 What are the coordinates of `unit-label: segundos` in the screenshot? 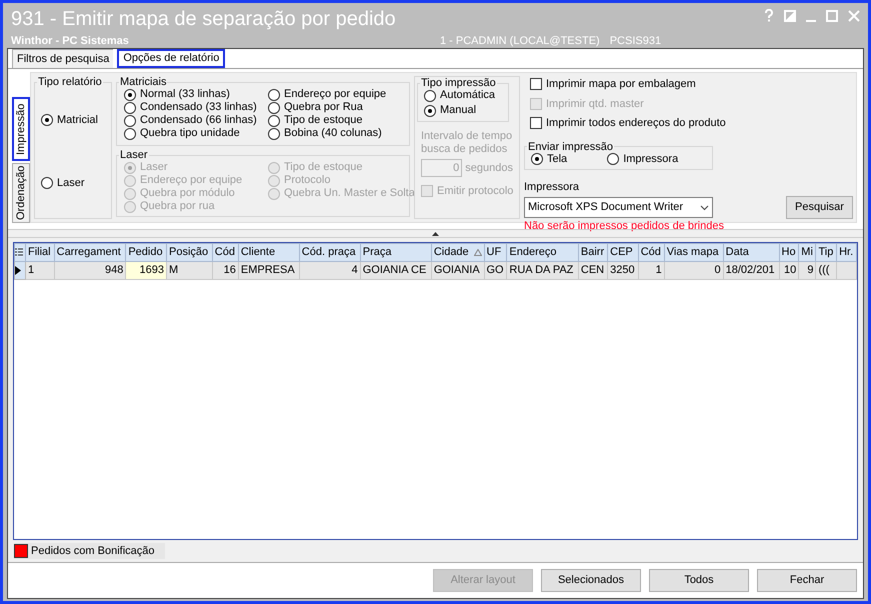 It's located at (489, 168).